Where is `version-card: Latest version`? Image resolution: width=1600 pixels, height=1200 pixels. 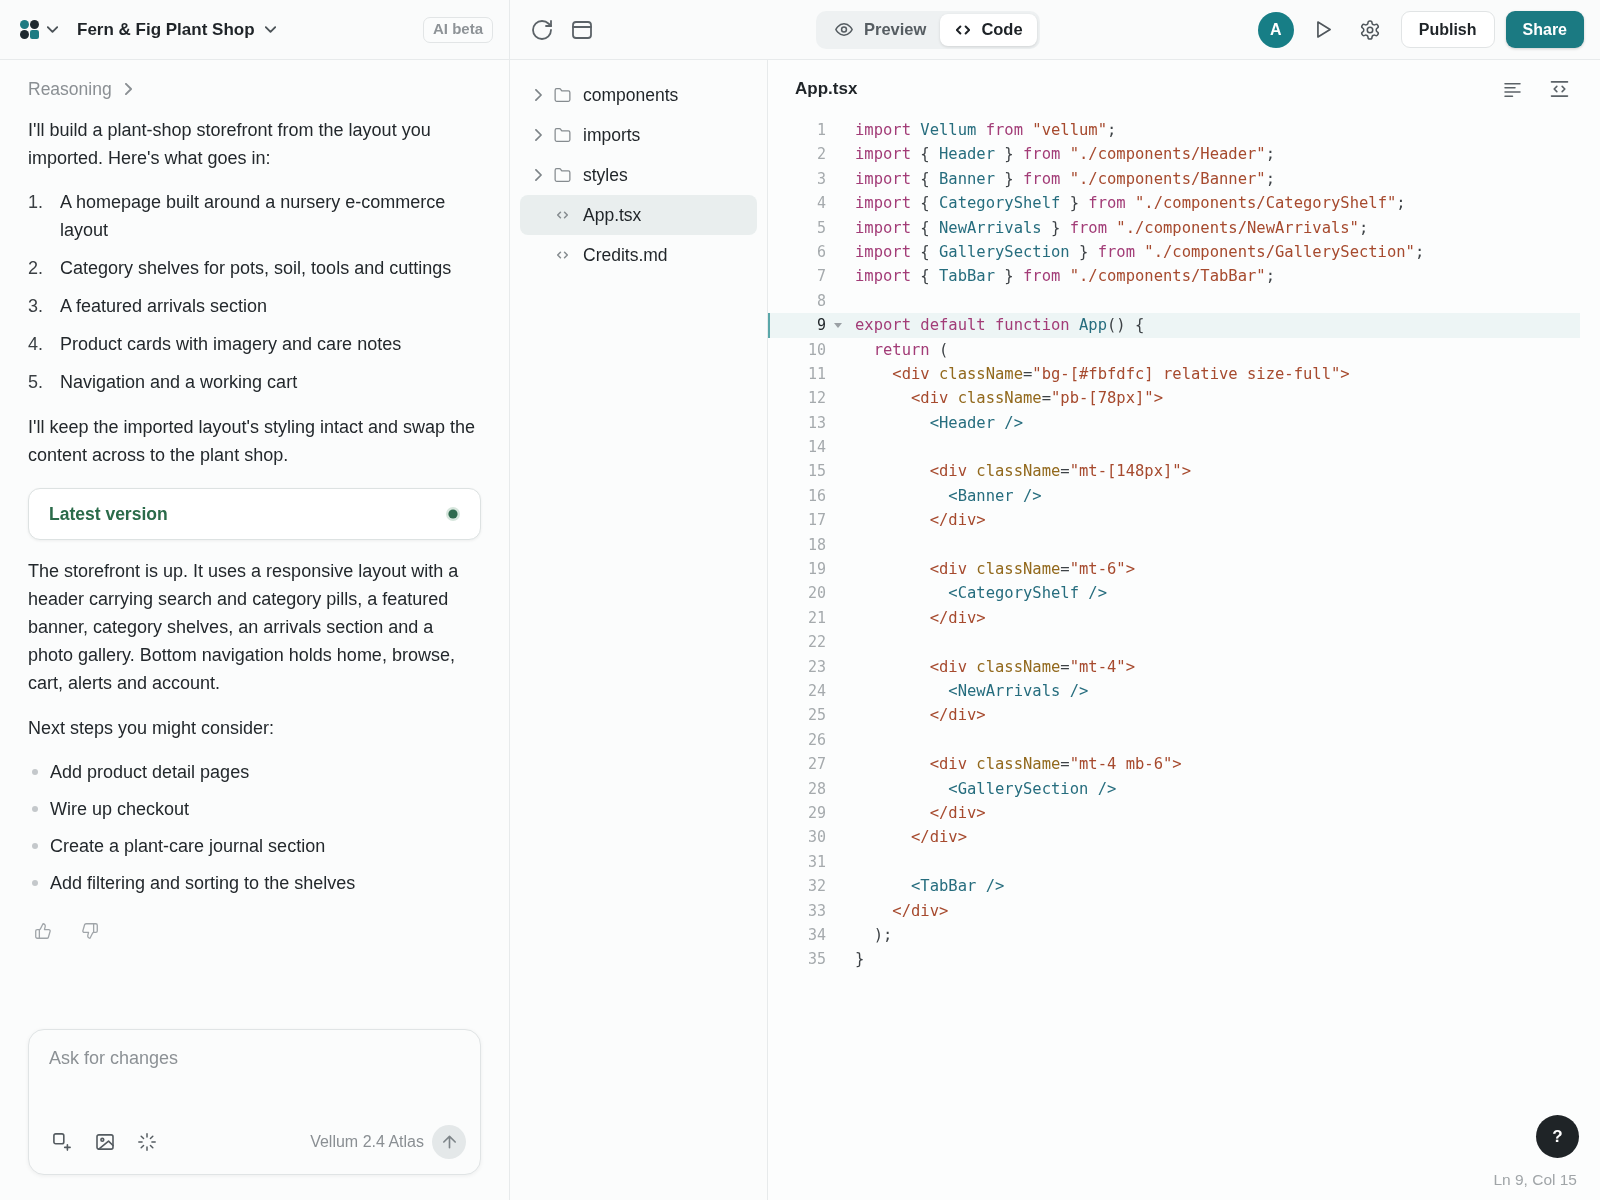 version-card: Latest version is located at coordinates (254, 514).